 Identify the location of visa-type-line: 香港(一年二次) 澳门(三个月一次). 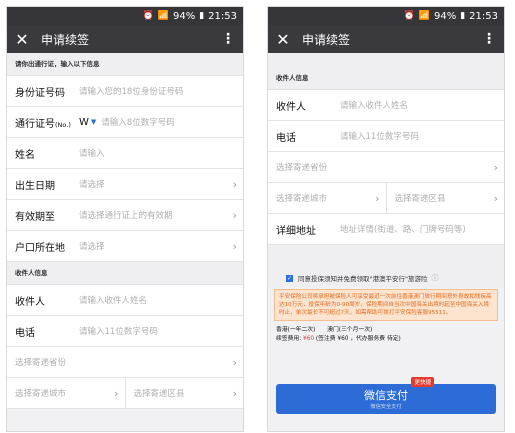
(386, 330).